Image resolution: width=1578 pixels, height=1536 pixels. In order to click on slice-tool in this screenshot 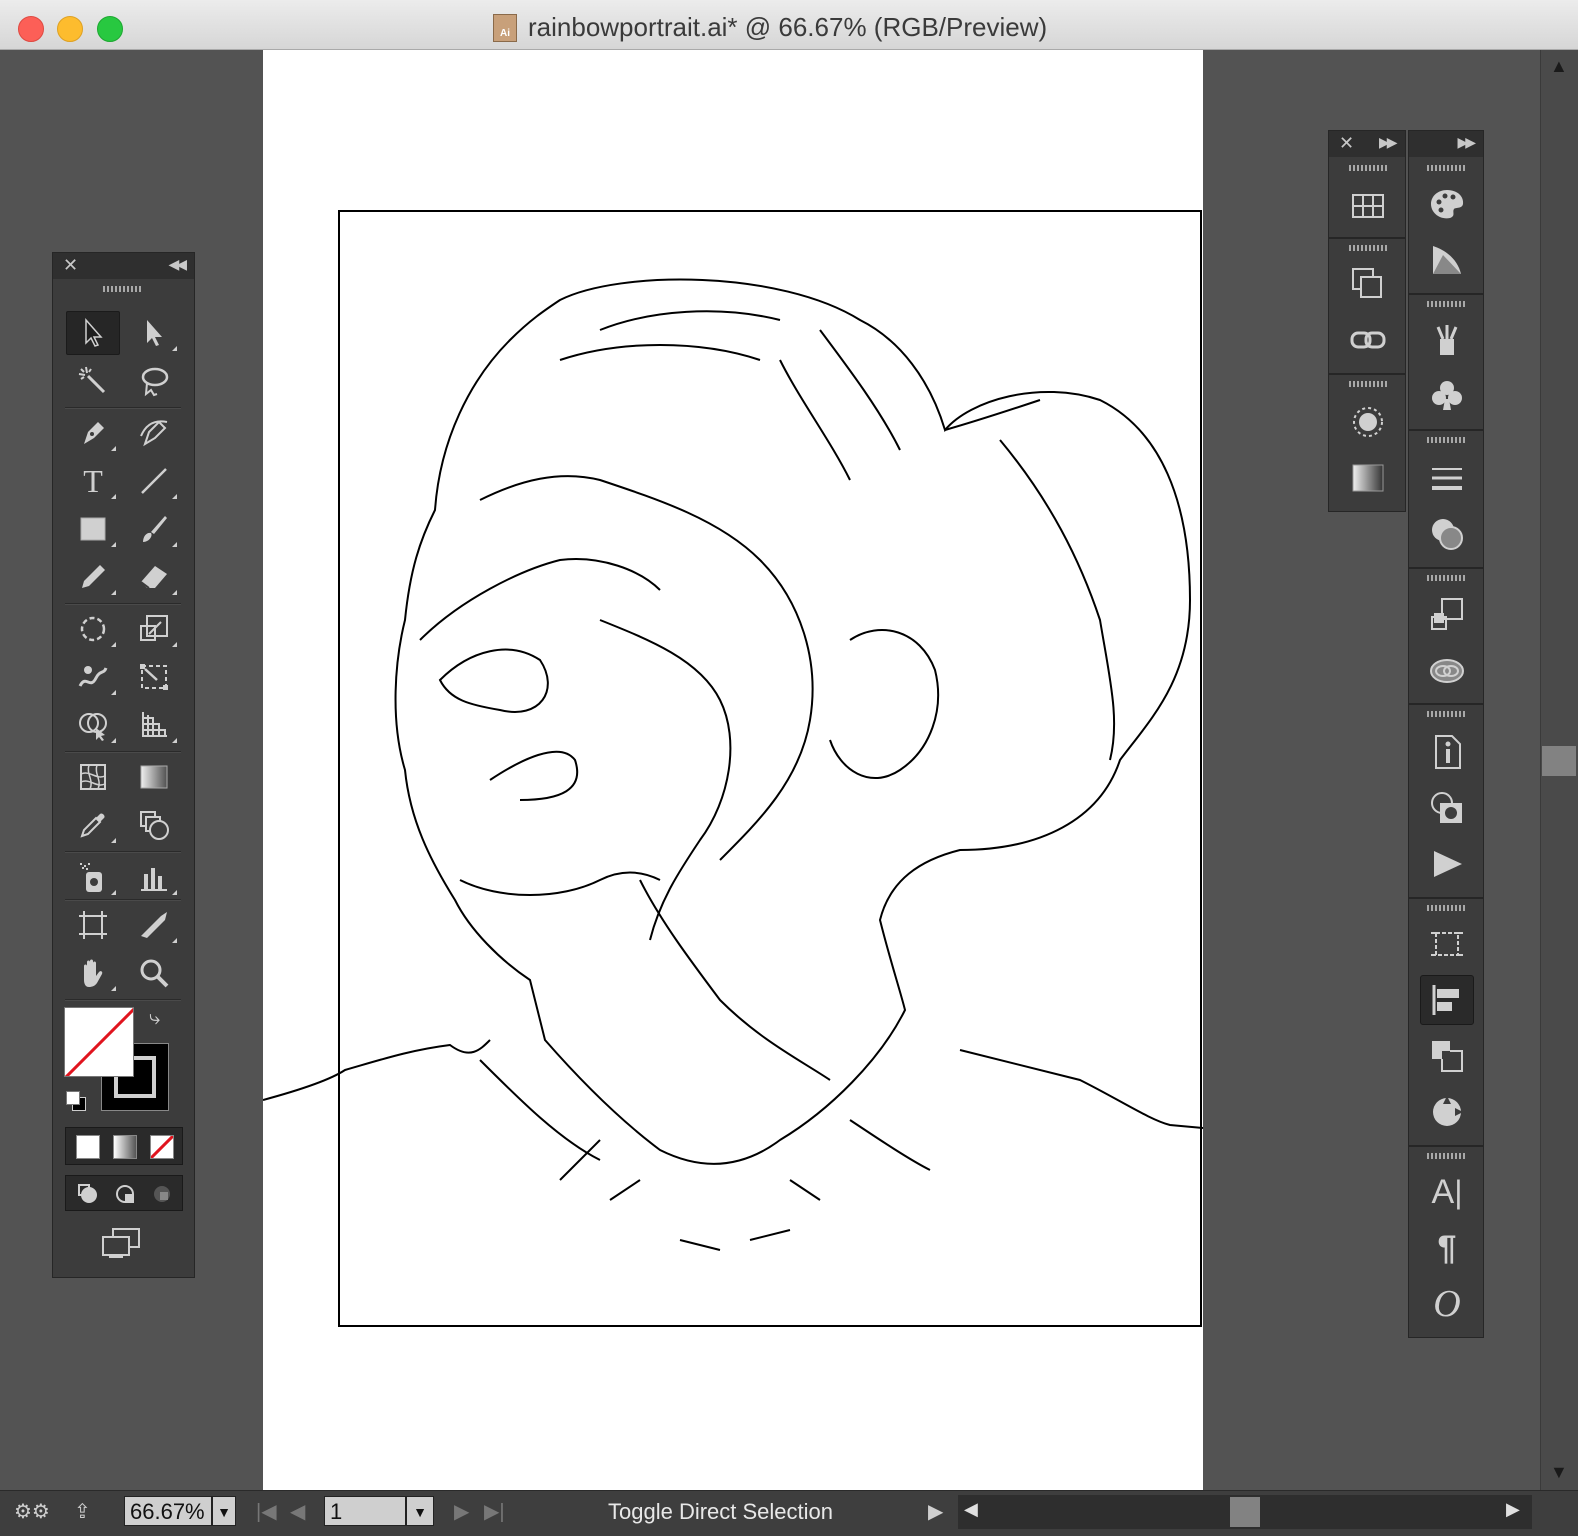, I will do `click(154, 925)`.